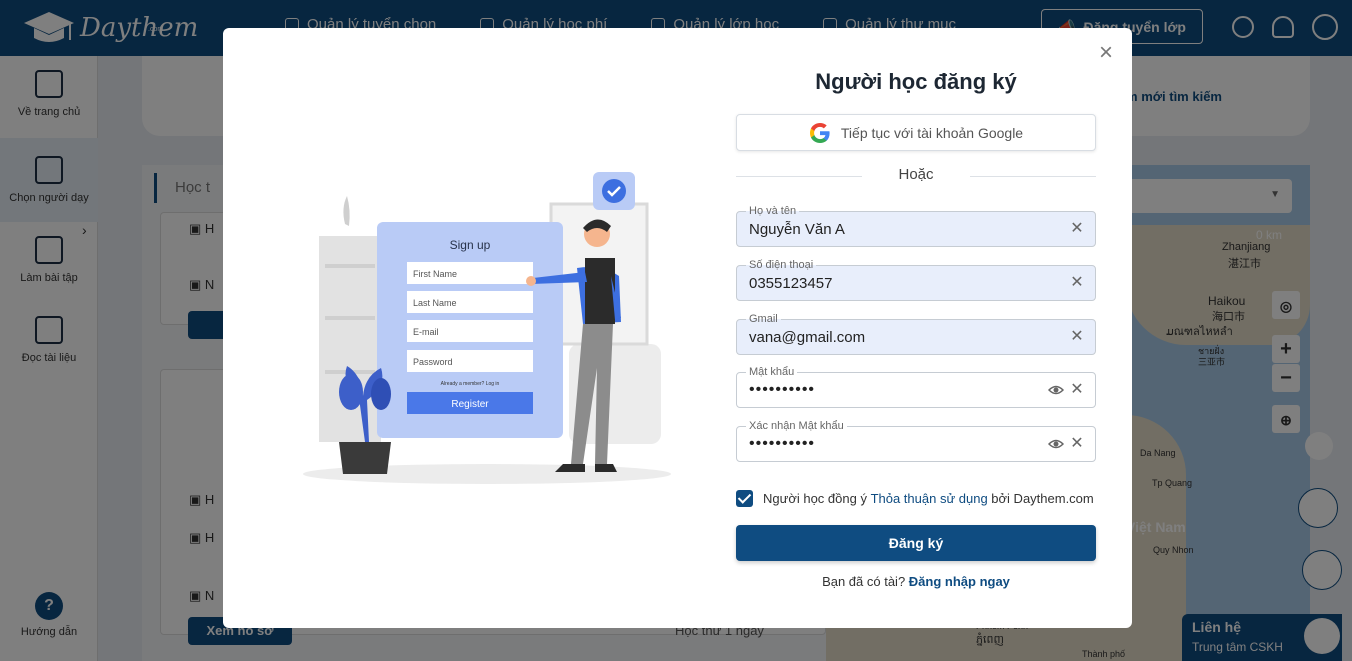 The width and height of the screenshot is (1352, 661). Describe the element at coordinates (1106, 53) in the screenshot. I see `close-icon: ×` at that location.